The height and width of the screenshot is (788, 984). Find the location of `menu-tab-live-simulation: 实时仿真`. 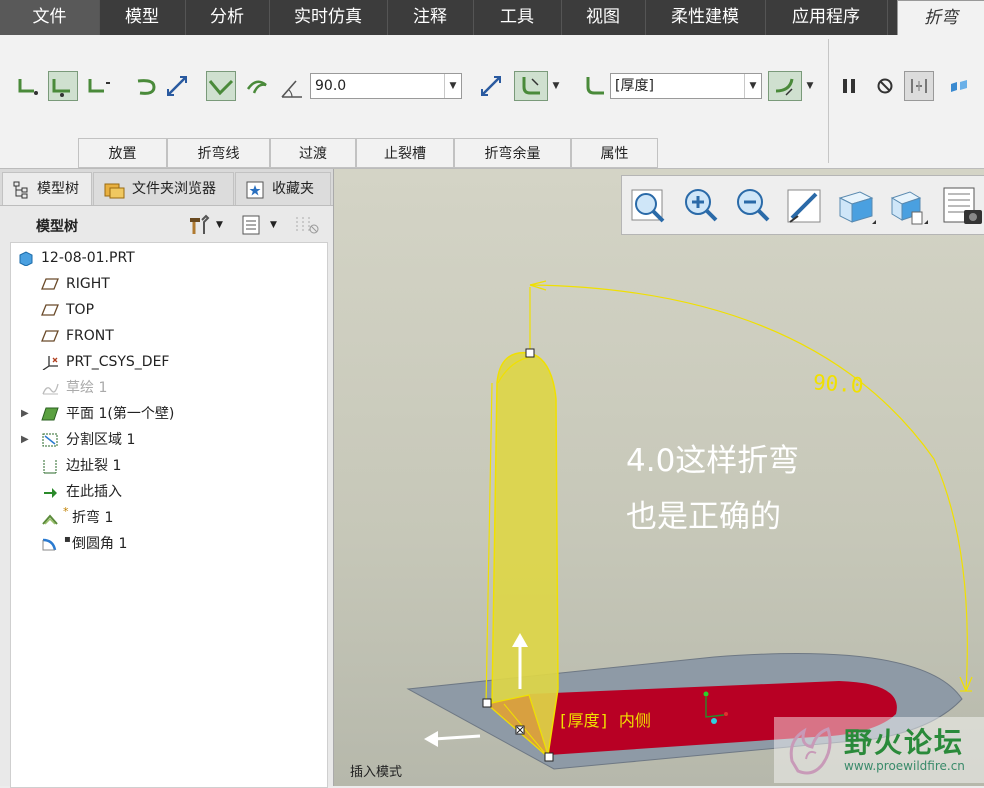

menu-tab-live-simulation: 实时仿真 is located at coordinates (328, 17).